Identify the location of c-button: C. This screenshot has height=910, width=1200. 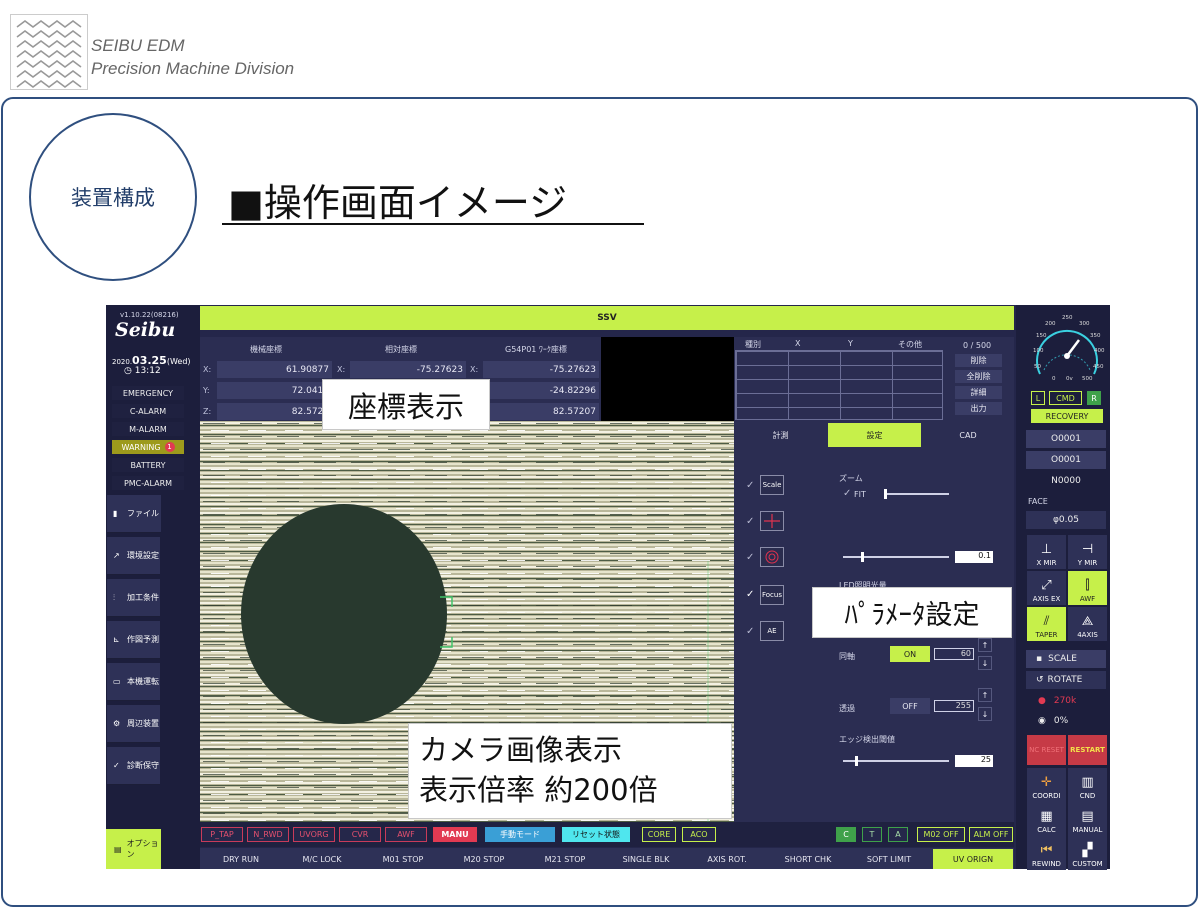
(846, 834).